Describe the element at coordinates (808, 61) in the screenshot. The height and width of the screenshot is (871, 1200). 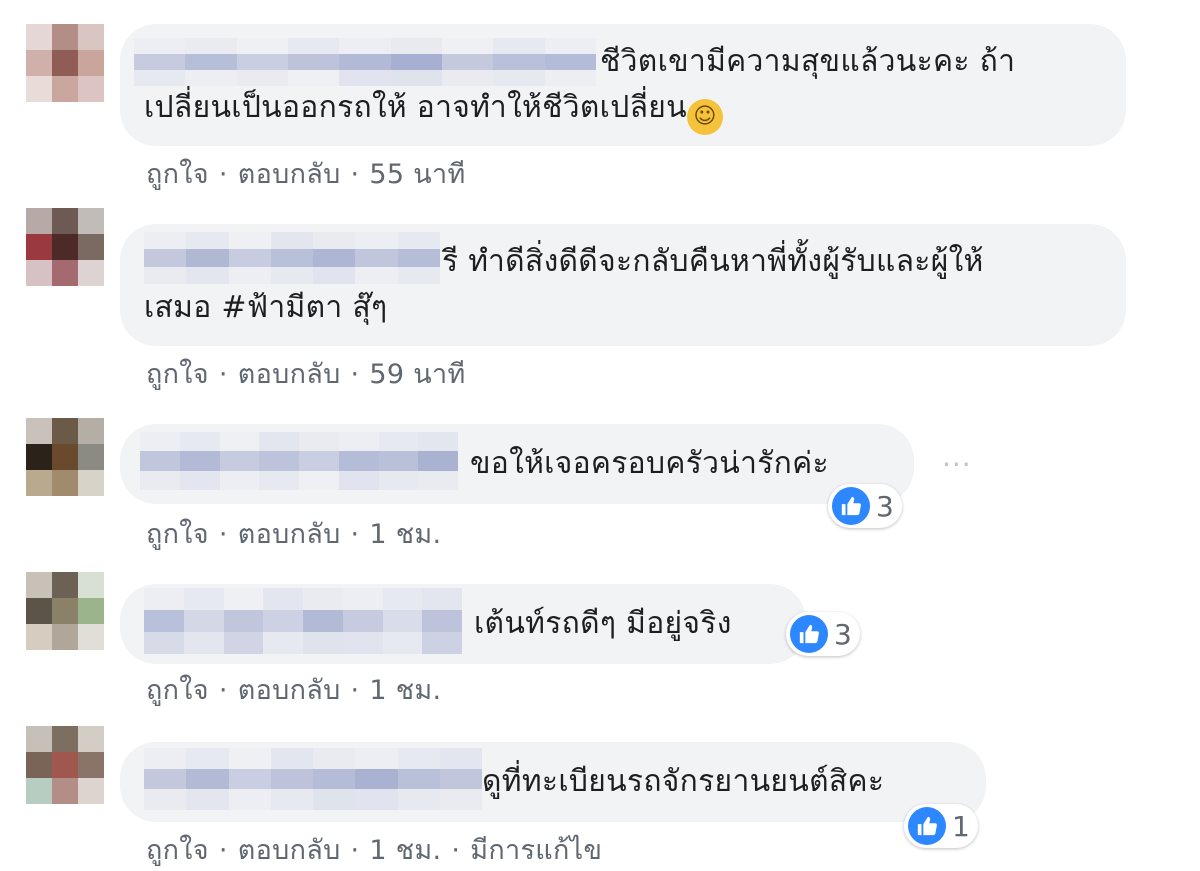
I see `comment-text: ชีวิตเขามีความสุขแล้วนะคะ ถ้า` at that location.